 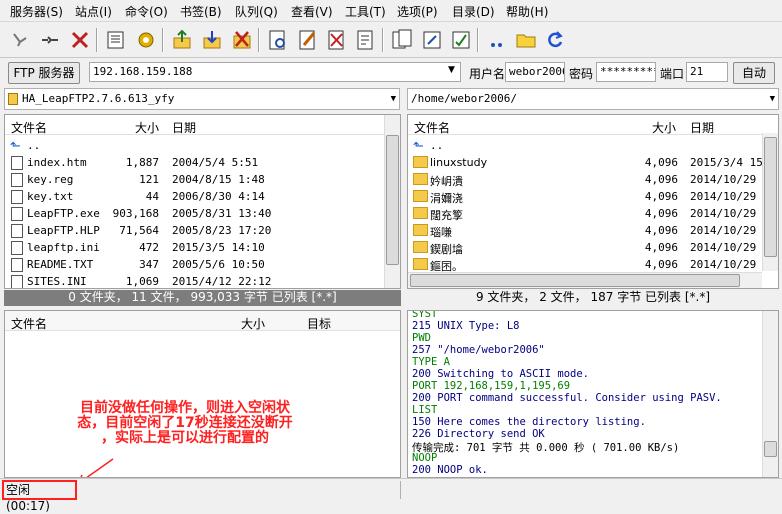 What do you see at coordinates (337, 40) in the screenshot?
I see `delete-file-icon` at bounding box center [337, 40].